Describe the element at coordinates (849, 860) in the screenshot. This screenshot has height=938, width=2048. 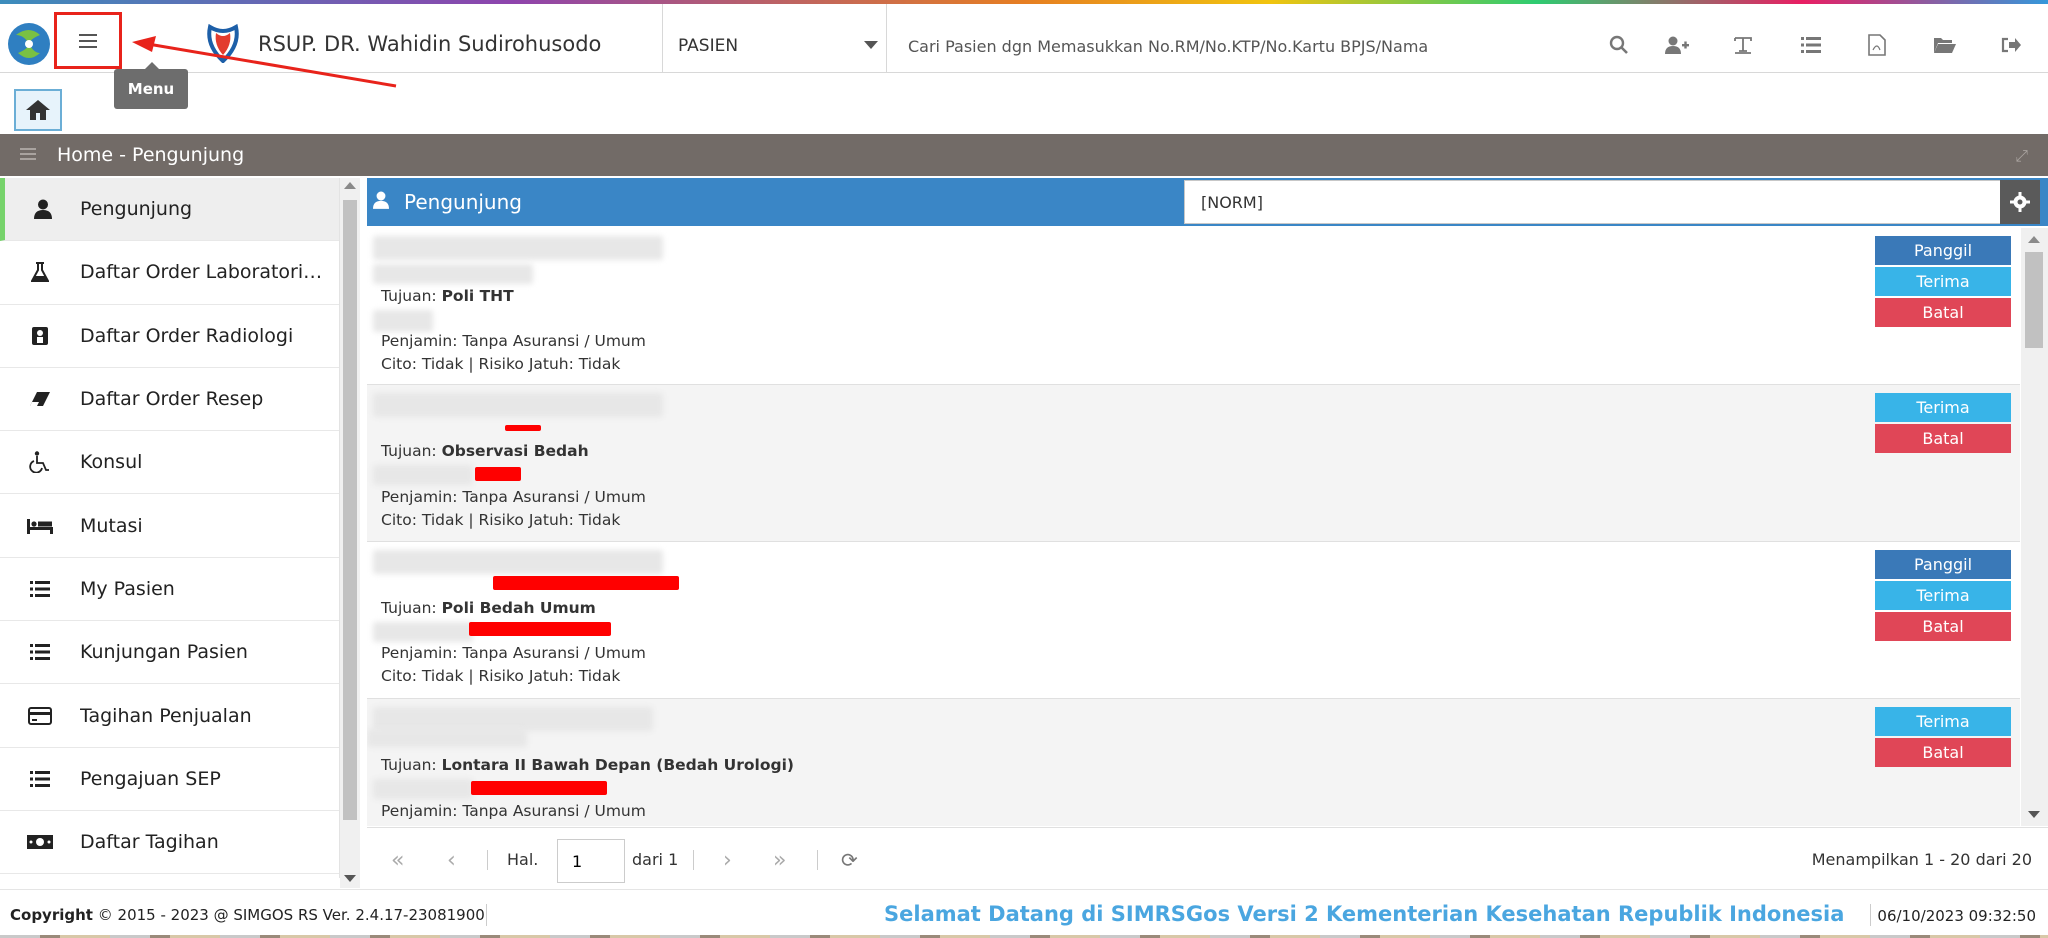
I see `refresh-icon: ⟳` at that location.